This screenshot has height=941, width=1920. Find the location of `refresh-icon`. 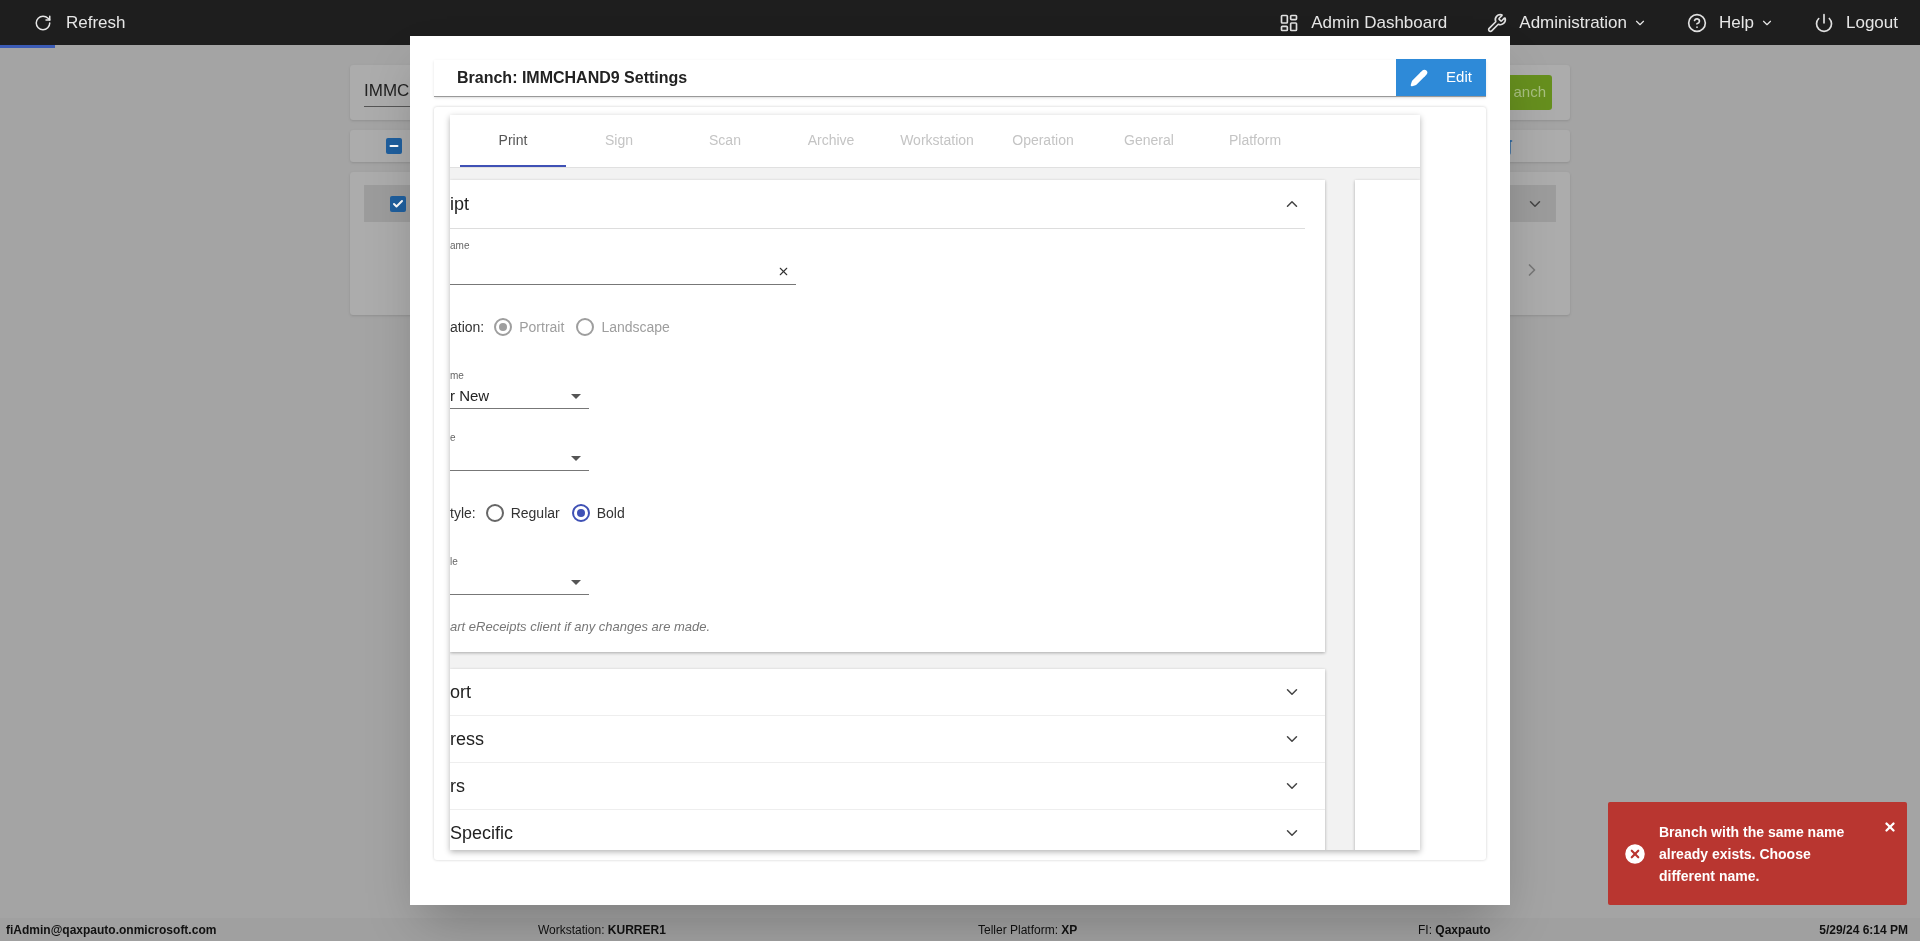

refresh-icon is located at coordinates (43, 22).